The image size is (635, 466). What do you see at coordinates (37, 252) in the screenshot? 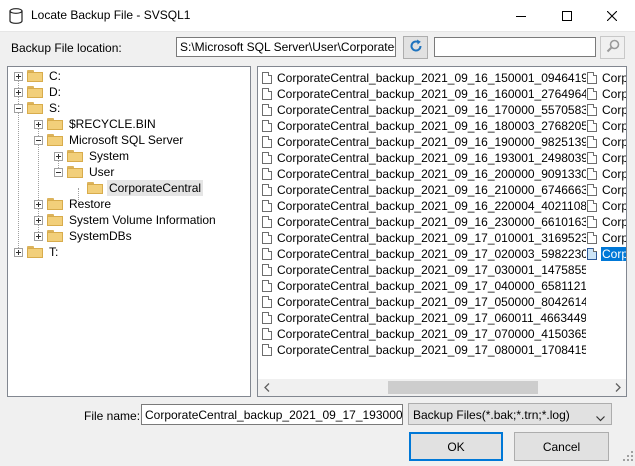
I see `tree-item-t-drive: T:` at bounding box center [37, 252].